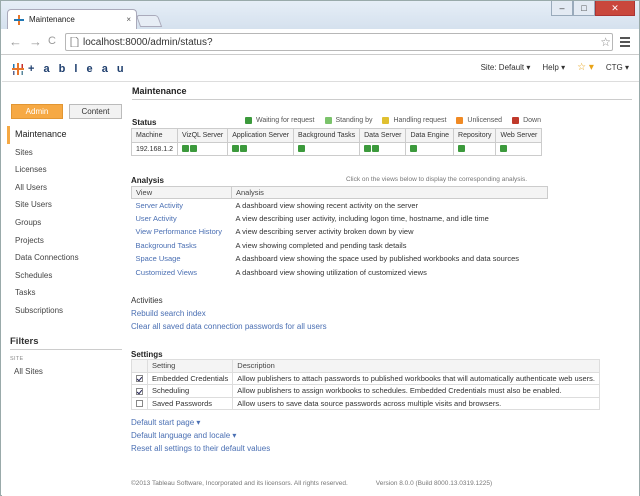  Describe the element at coordinates (64, 188) in the screenshot. I see `sidebar-item-all-users: All Users` at that location.